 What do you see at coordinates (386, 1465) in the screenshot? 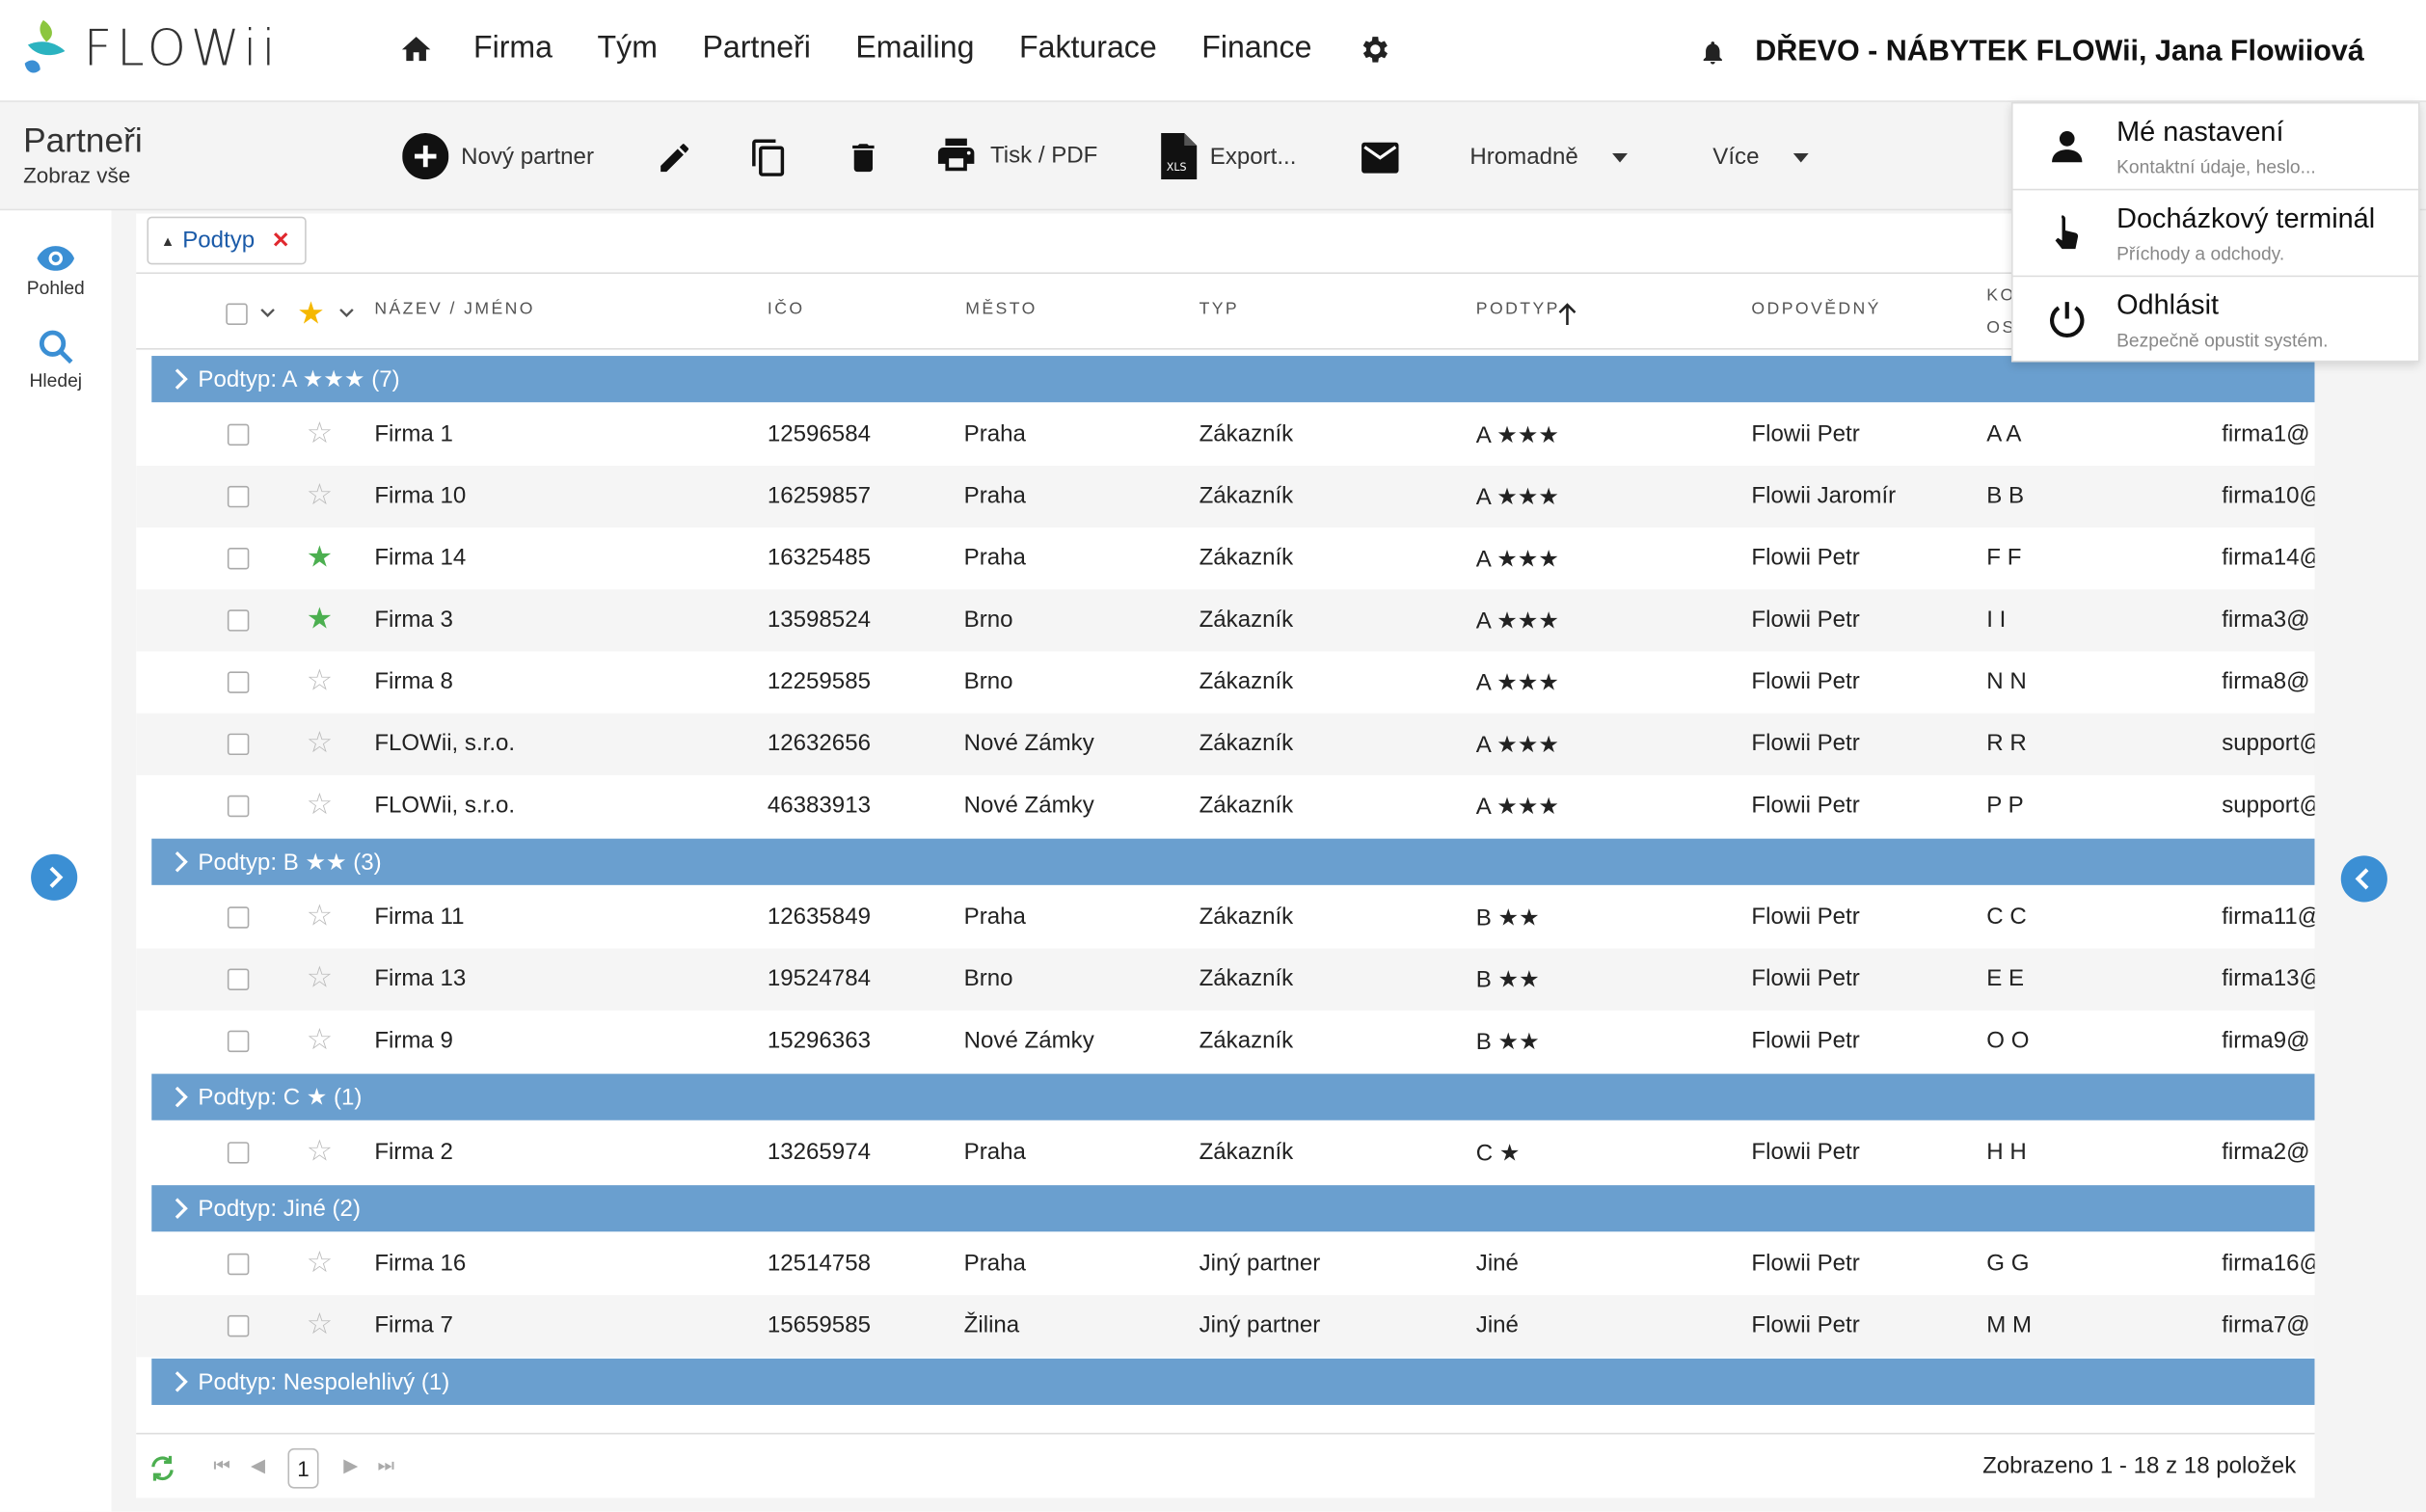
I see `last-page-icon: ⏭` at bounding box center [386, 1465].